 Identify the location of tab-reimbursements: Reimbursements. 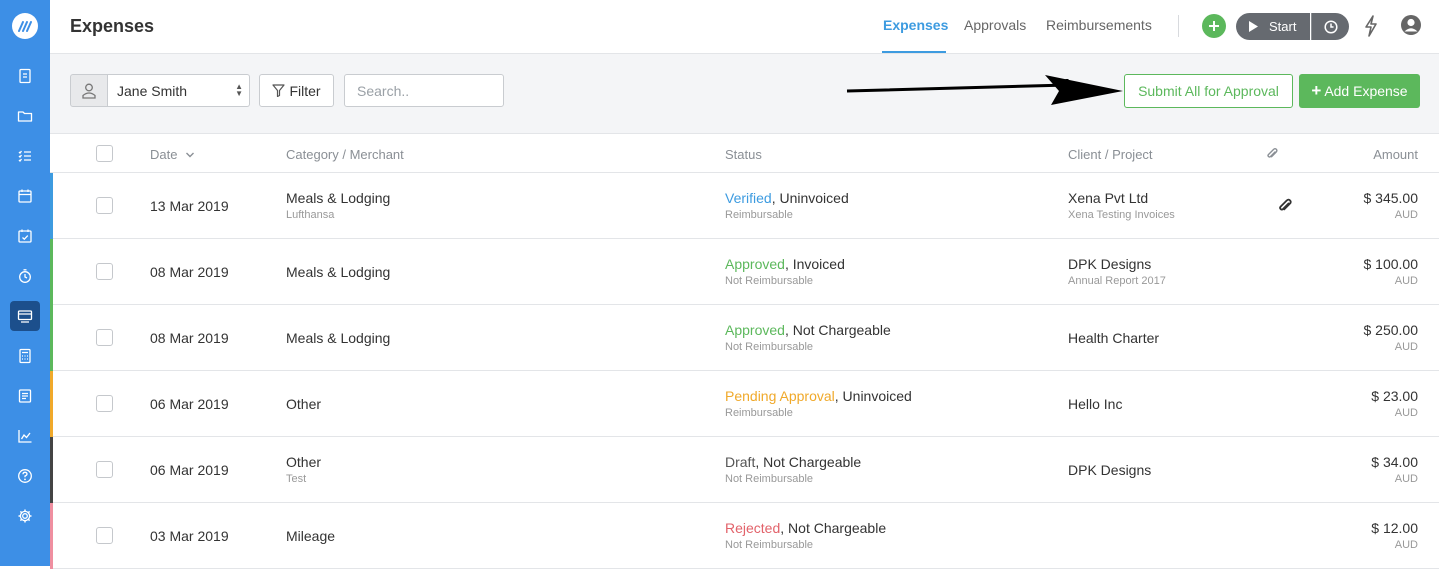
(1099, 25).